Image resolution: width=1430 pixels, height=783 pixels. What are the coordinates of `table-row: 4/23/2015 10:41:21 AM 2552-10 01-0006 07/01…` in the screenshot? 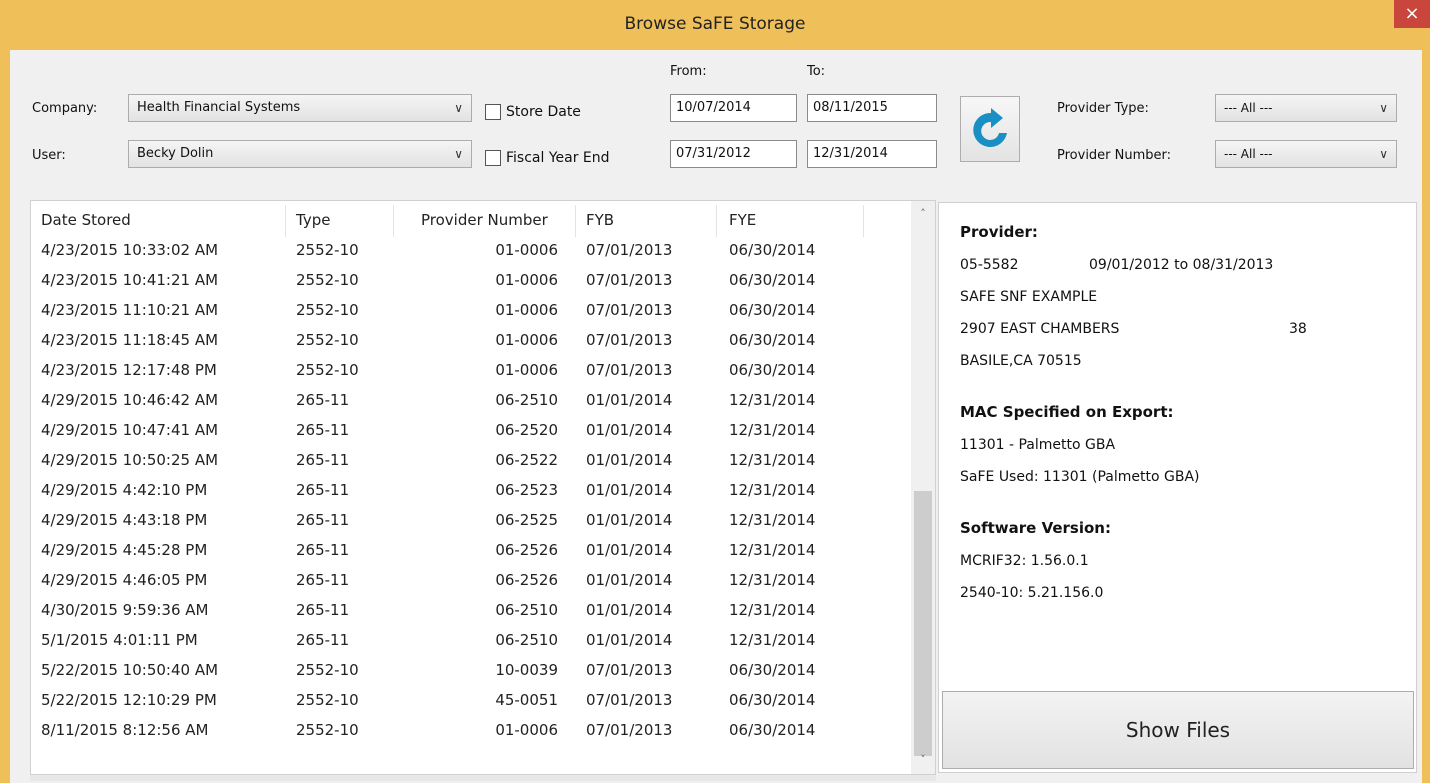 It's located at (471, 282).